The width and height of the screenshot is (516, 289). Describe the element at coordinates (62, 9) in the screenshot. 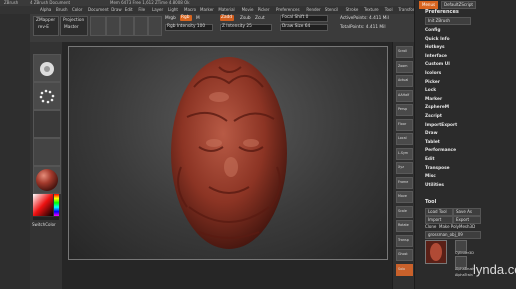

I see `menu-item-brush: Brush` at that location.